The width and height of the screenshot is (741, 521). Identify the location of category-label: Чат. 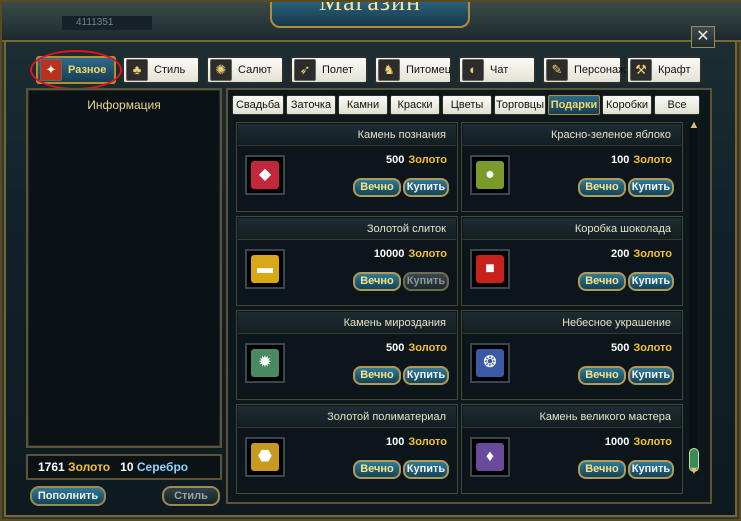
(499, 70).